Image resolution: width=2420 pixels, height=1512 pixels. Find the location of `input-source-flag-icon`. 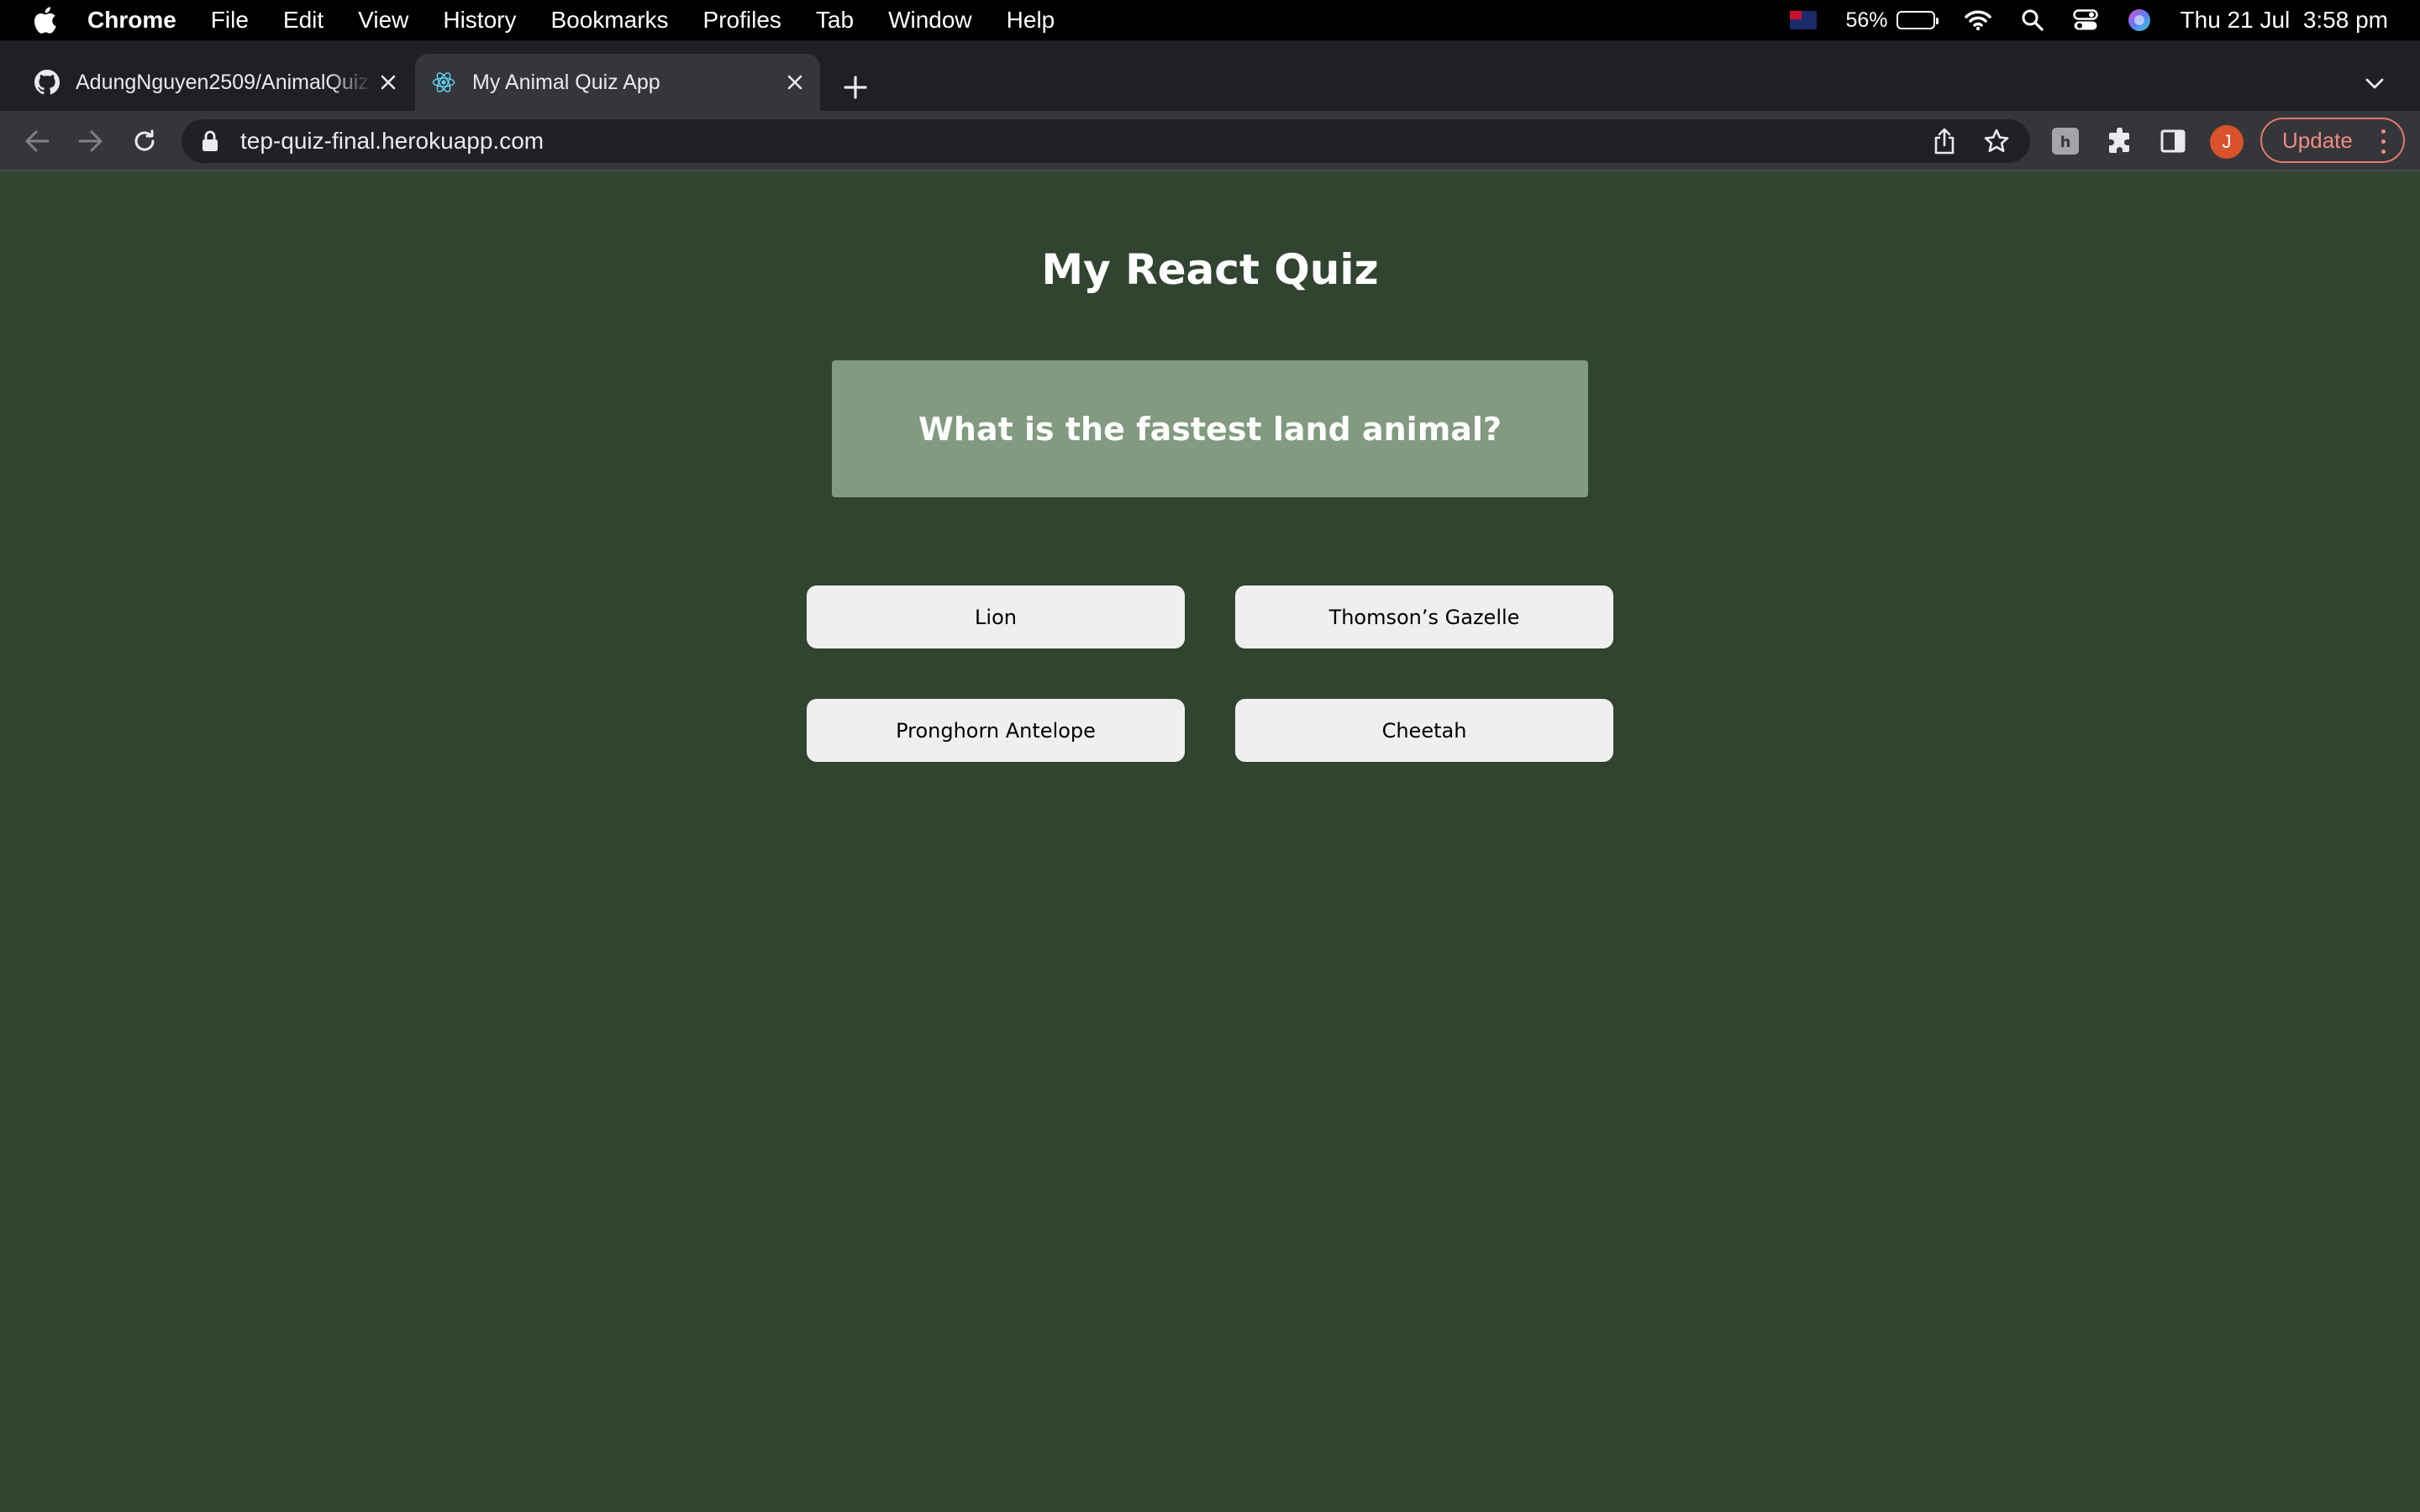

input-source-flag-icon is located at coordinates (1804, 20).